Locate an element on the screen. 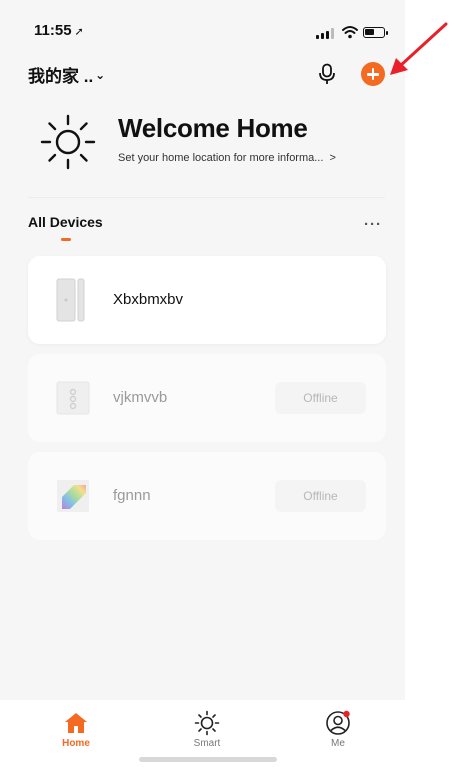 The height and width of the screenshot is (767, 450). light-strip-icon is located at coordinates (73, 496).